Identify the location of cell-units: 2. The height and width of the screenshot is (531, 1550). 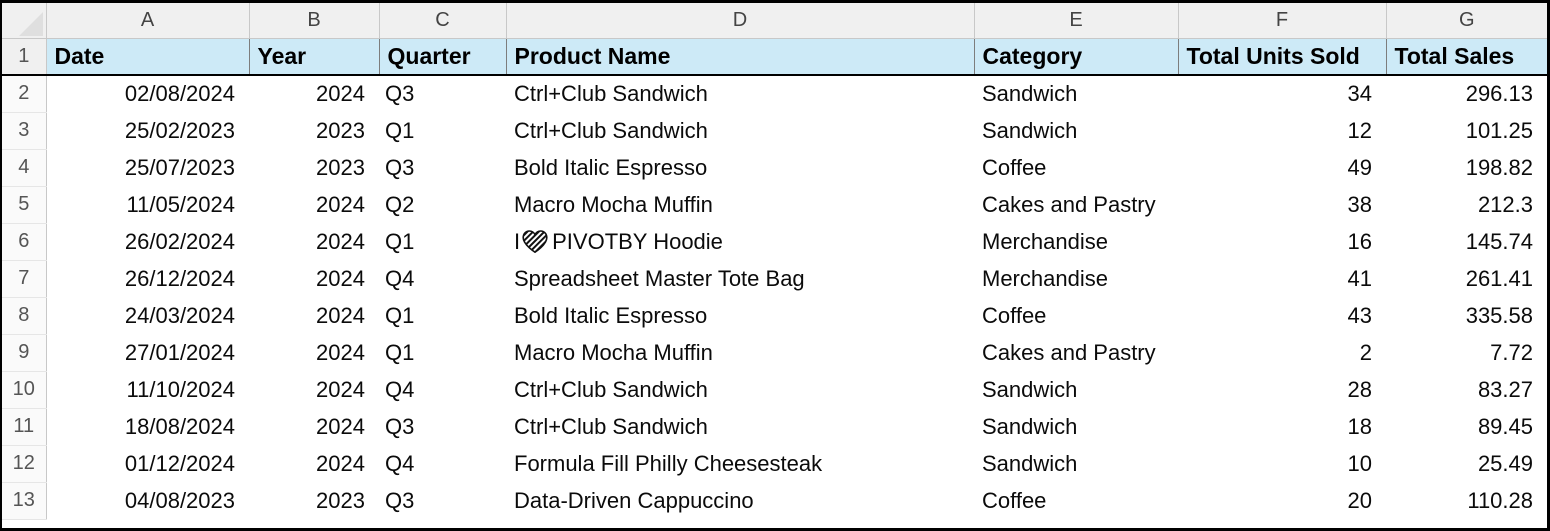
(1282, 352).